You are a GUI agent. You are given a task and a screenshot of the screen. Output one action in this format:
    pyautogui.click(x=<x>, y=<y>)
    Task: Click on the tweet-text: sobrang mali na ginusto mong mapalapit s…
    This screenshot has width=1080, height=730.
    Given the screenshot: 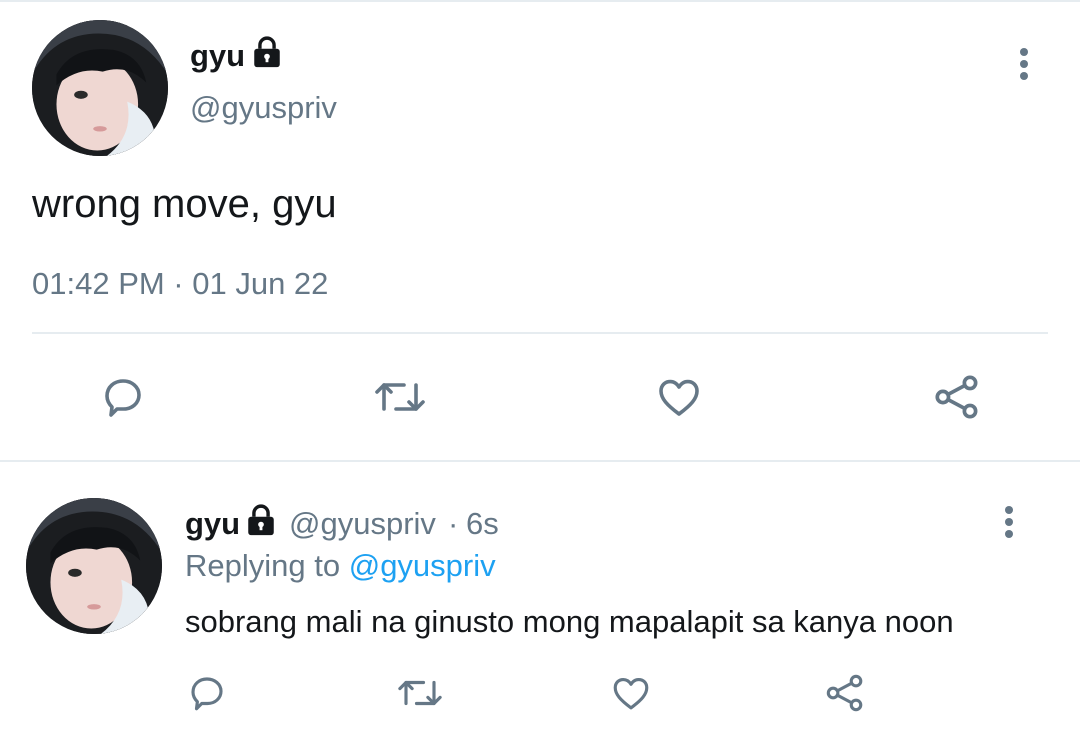 What is the action you would take?
    pyautogui.click(x=569, y=621)
    